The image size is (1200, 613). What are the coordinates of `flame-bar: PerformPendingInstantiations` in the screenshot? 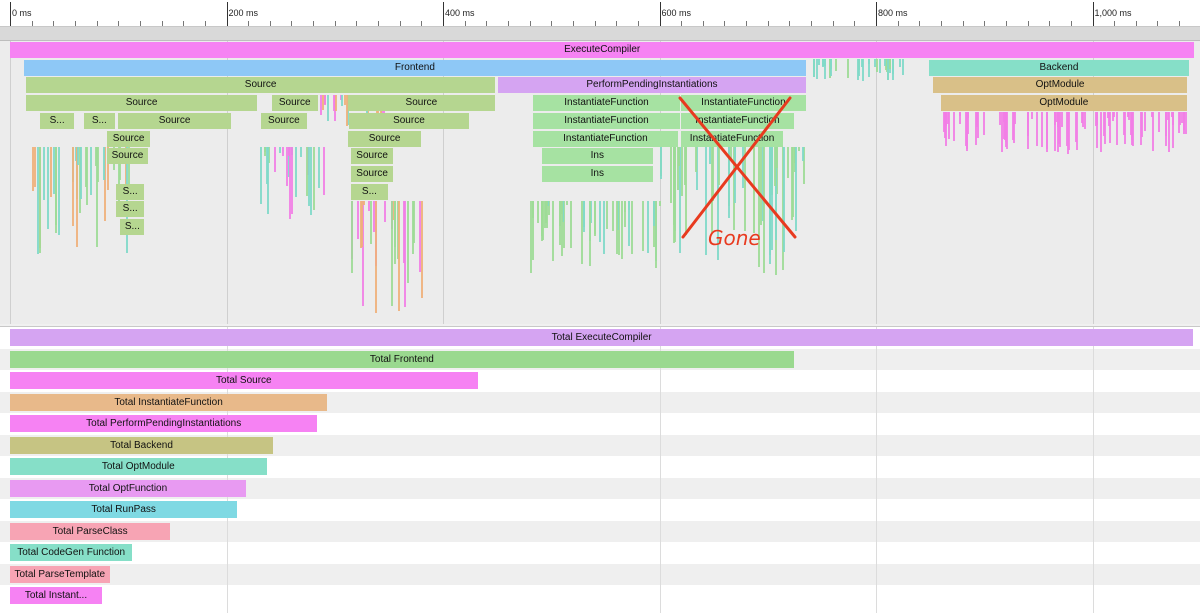 It's located at (652, 85).